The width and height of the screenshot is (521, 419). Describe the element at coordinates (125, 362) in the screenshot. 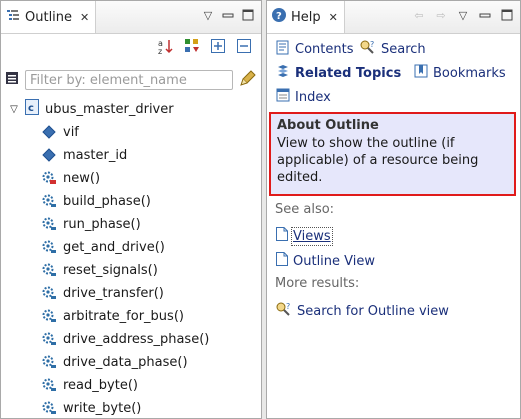

I see `tree-item-label: drive_data_phase()` at that location.